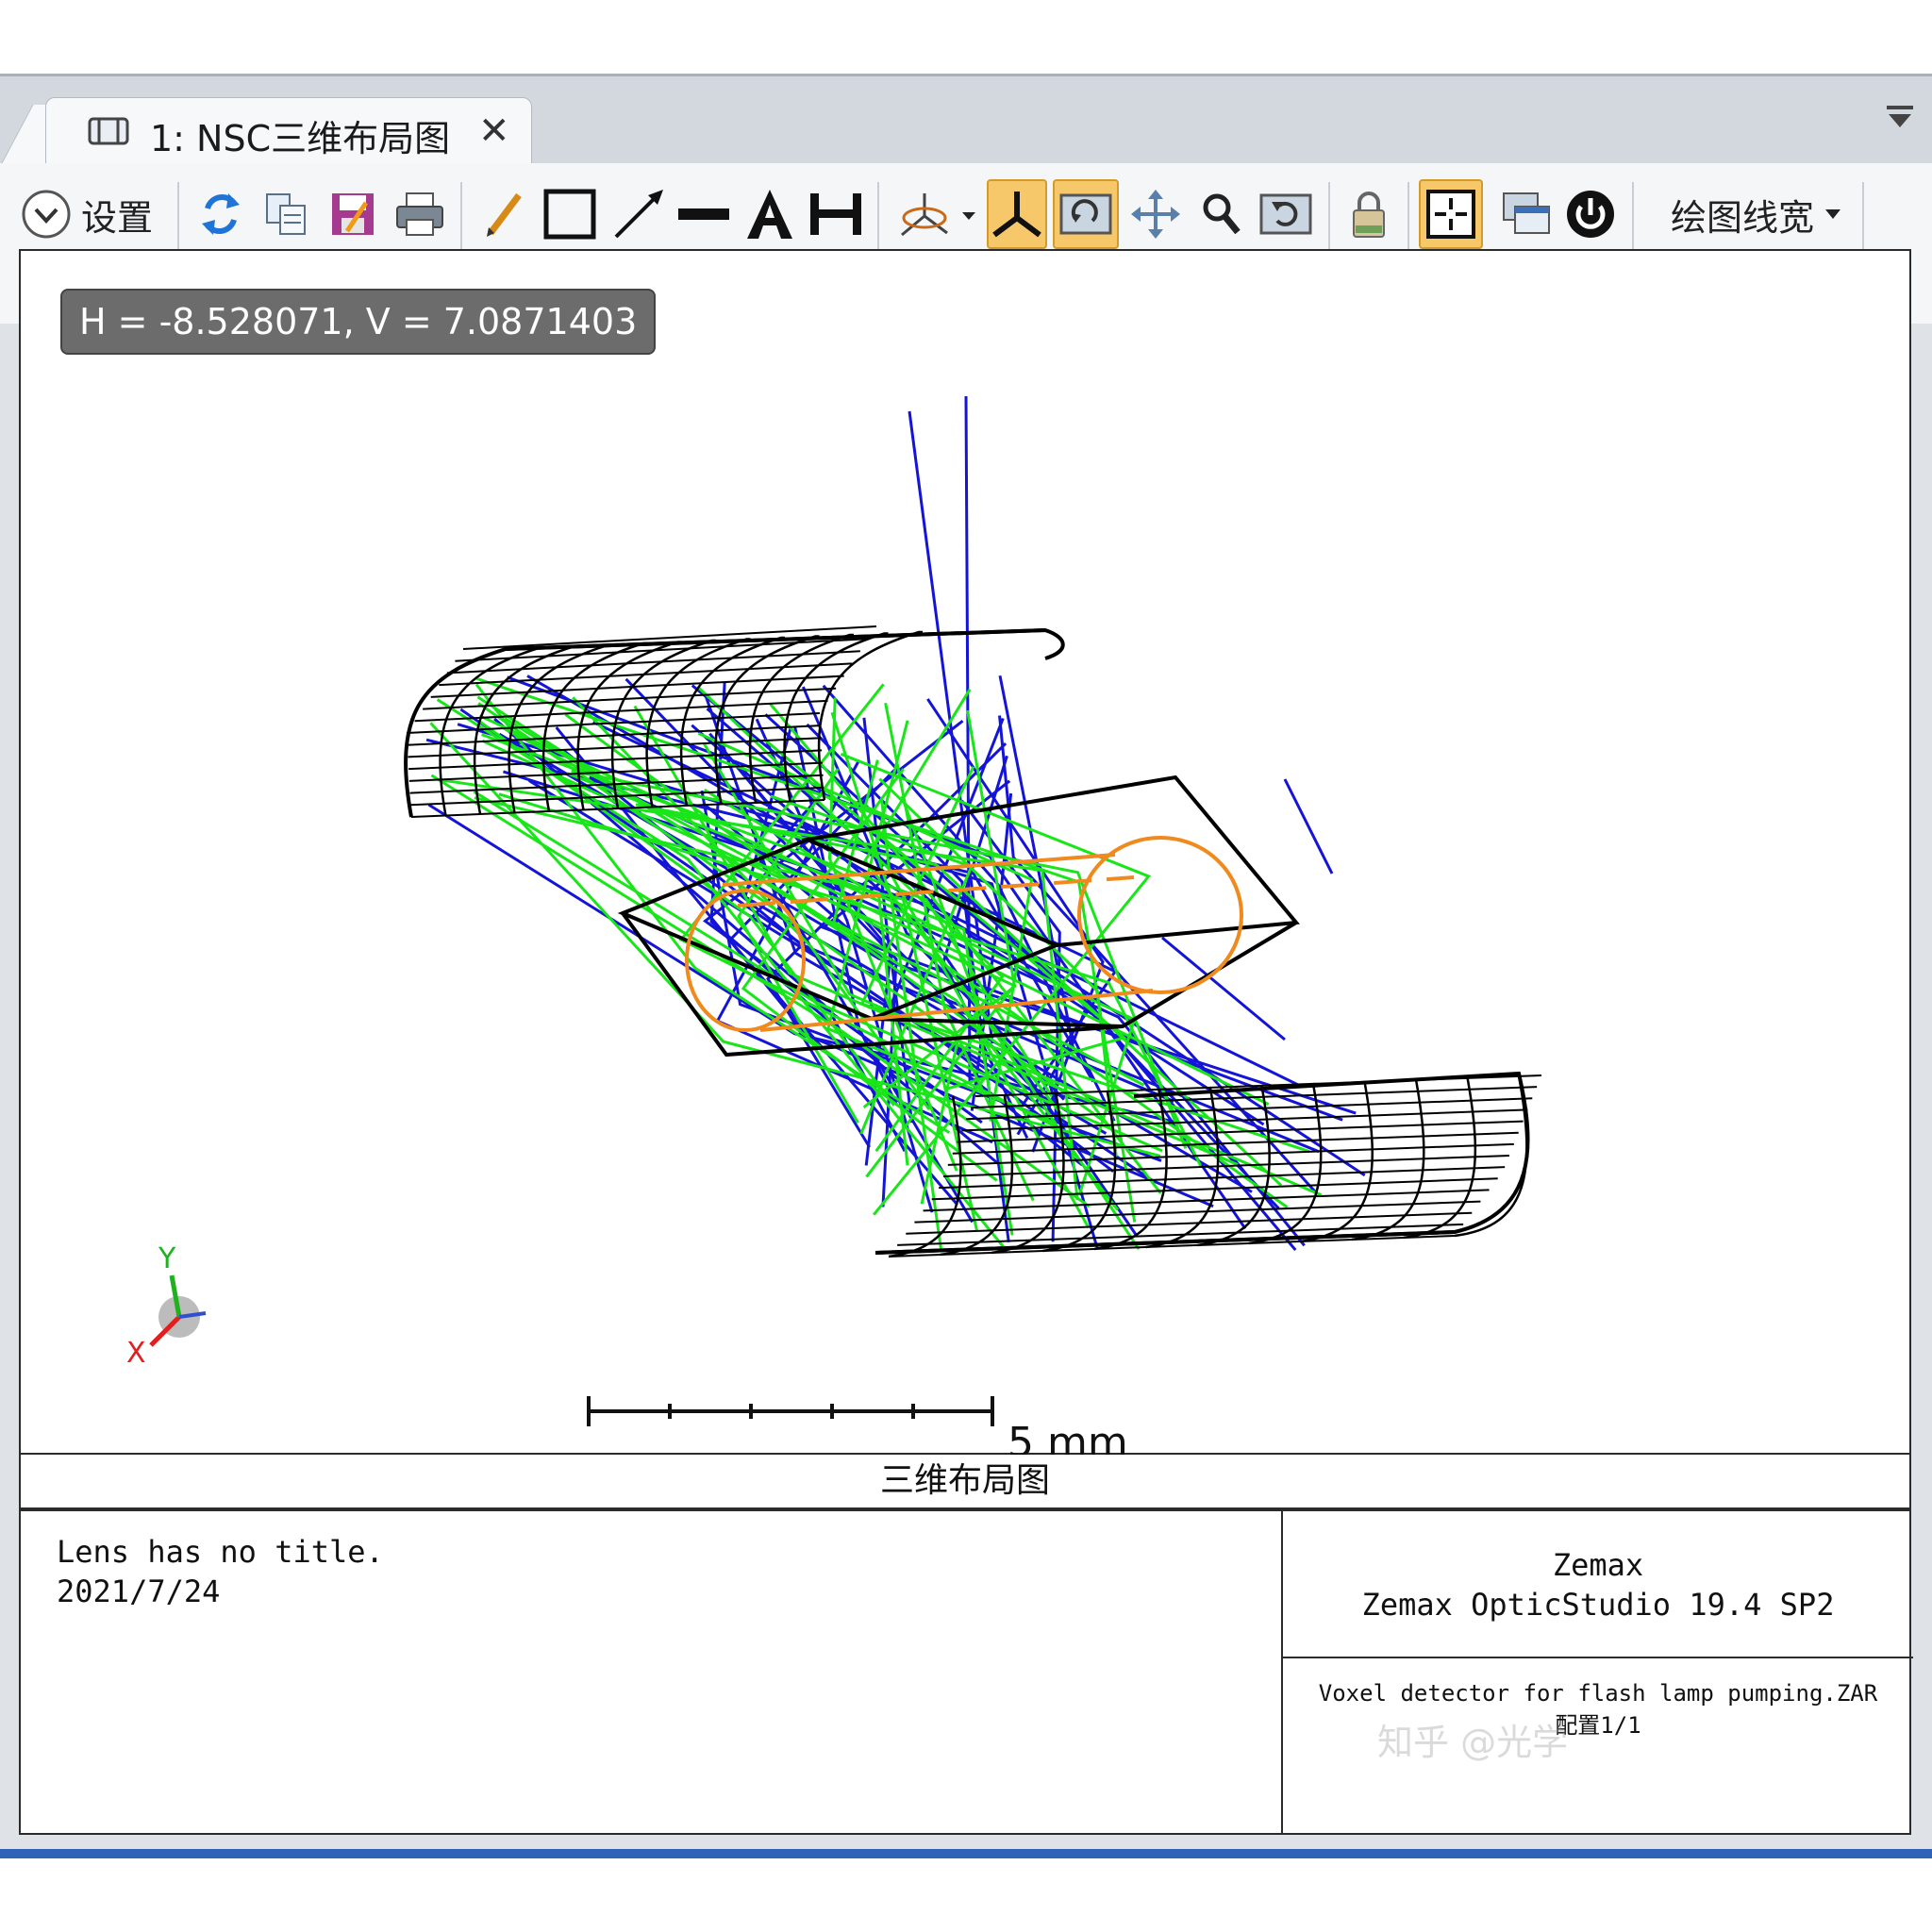 The width and height of the screenshot is (1932, 1932). I want to click on dimension-icon, so click(835, 214).